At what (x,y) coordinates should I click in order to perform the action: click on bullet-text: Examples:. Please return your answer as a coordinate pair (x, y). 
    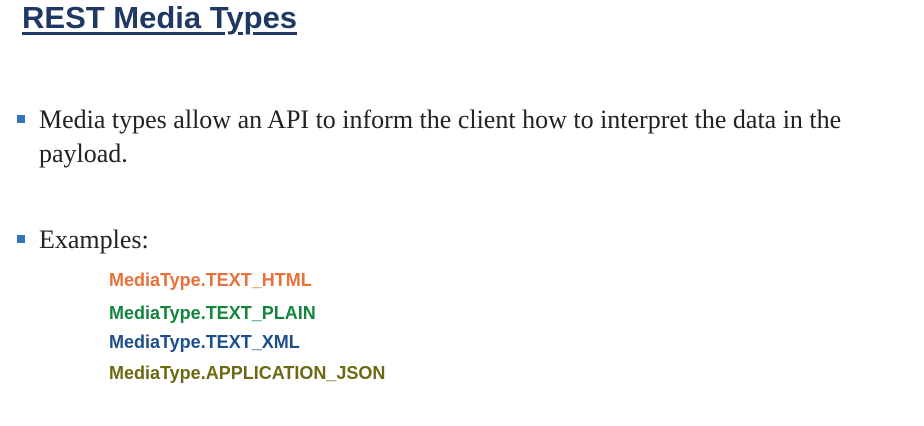
    Looking at the image, I should click on (94, 239).